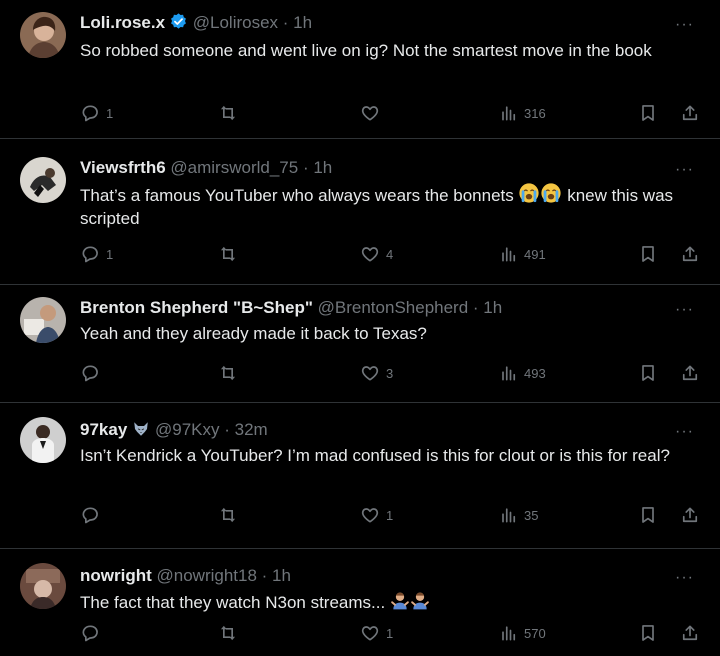  Describe the element at coordinates (376, 254) in the screenshot. I see `like-button: 4` at that location.